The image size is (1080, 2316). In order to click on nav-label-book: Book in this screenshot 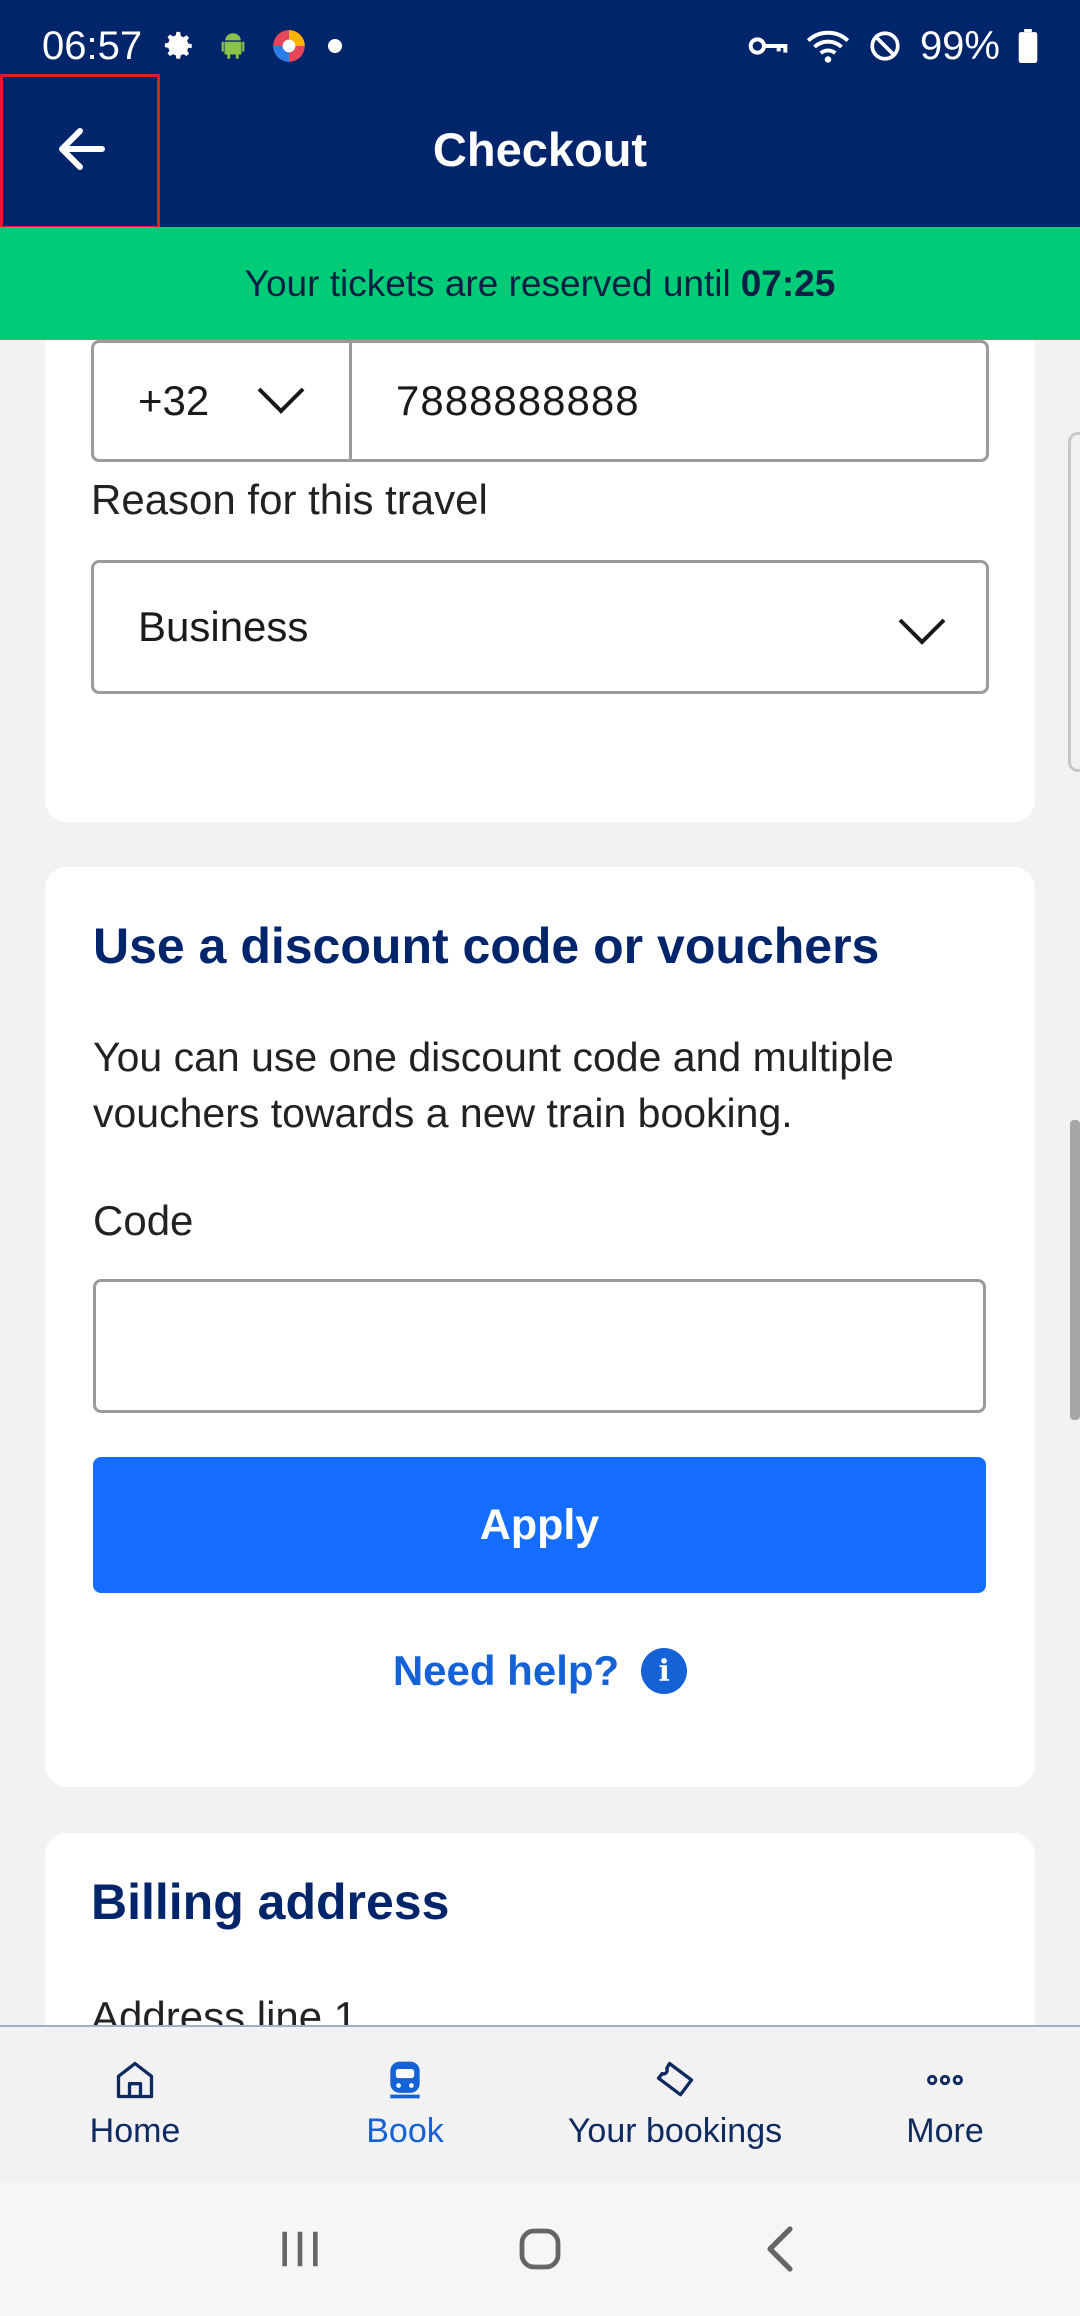, I will do `click(405, 2131)`.